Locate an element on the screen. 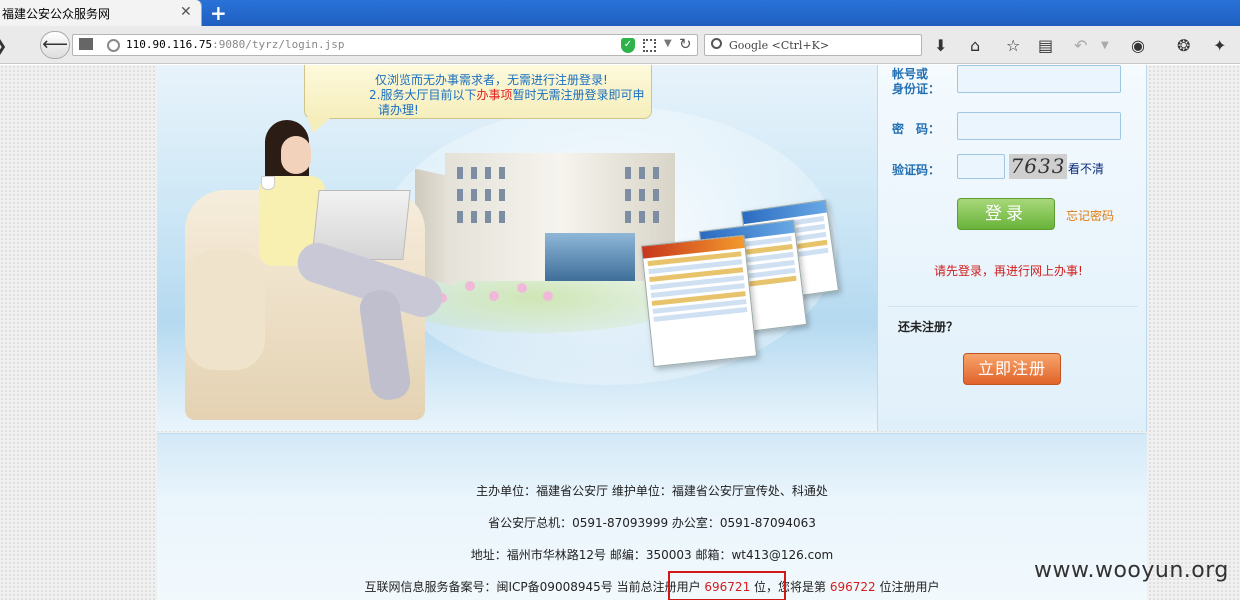 The width and height of the screenshot is (1240, 600). icp-suffix: 位注册用户 is located at coordinates (907, 587).